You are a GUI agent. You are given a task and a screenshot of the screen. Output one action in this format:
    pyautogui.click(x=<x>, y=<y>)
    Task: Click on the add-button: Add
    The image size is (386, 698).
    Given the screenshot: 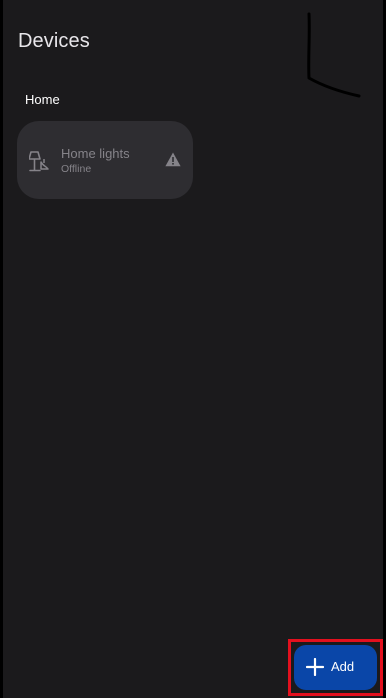 What is the action you would take?
    pyautogui.click(x=335, y=667)
    